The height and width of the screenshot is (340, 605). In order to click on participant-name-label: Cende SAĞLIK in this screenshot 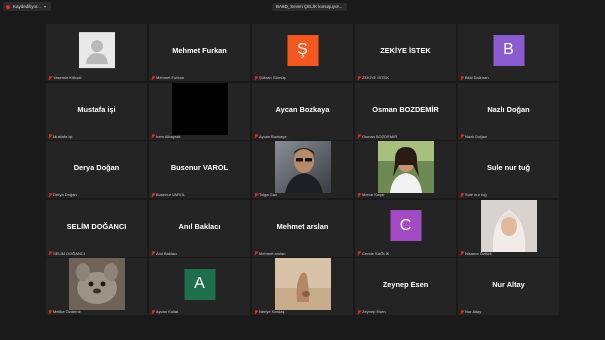, I will do `click(373, 253)`.